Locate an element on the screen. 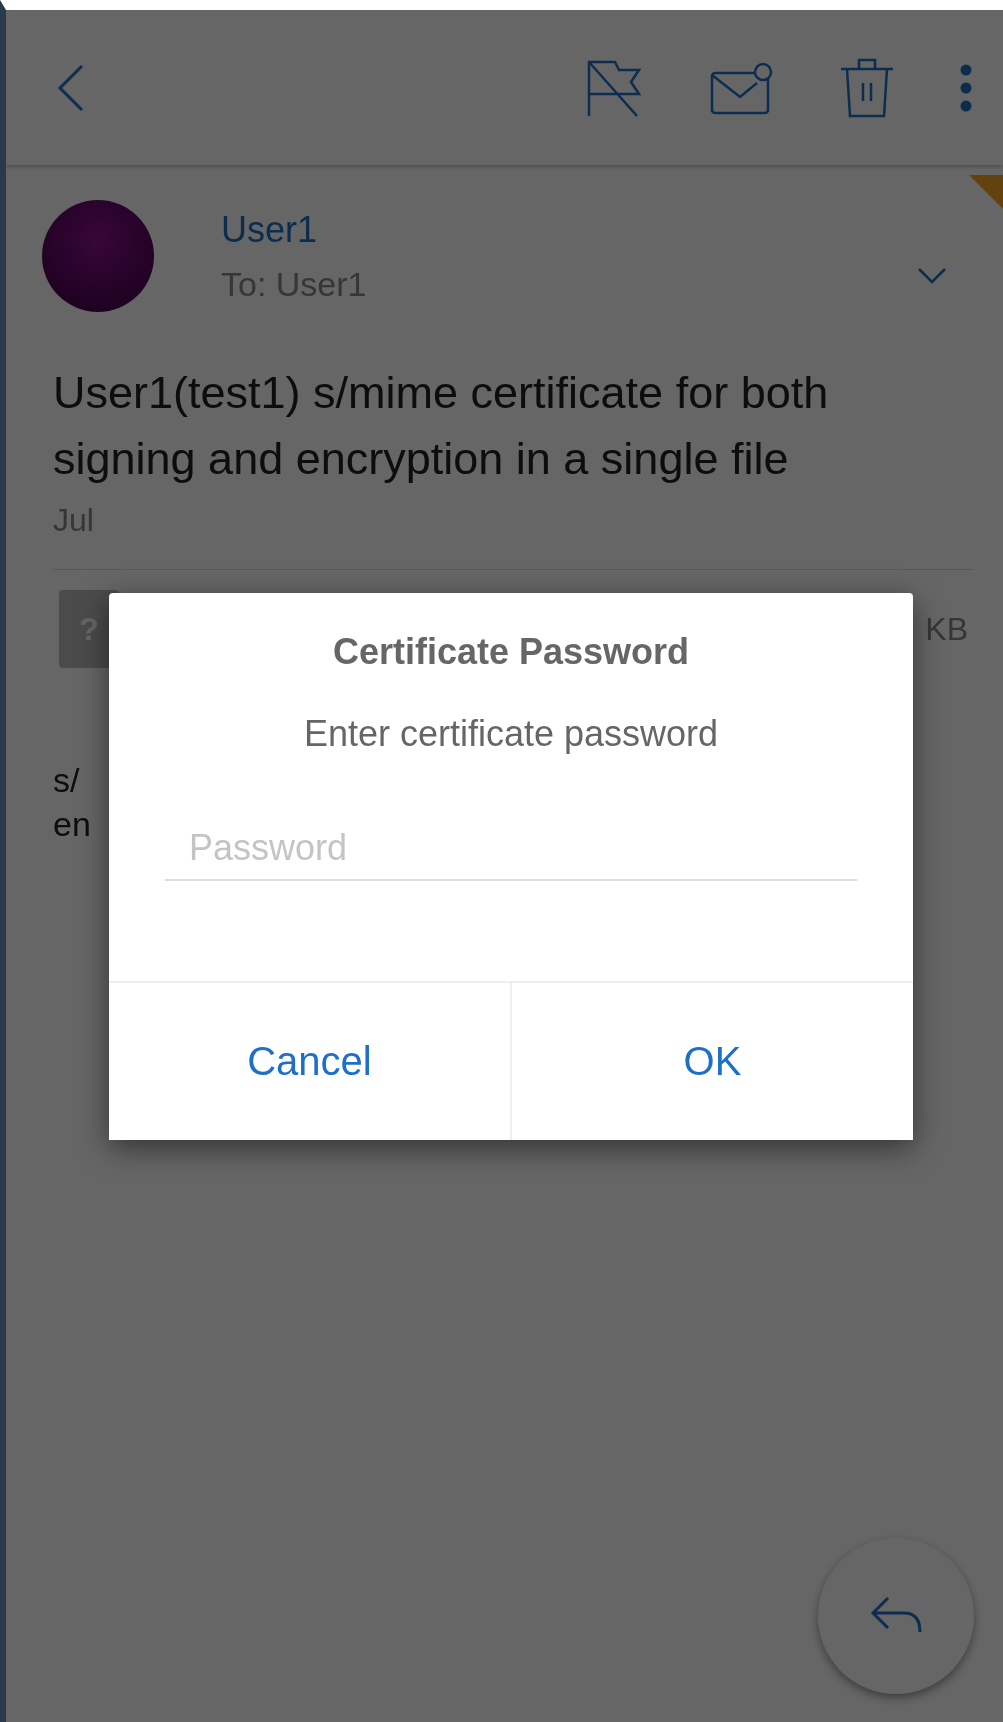 This screenshot has height=1722, width=1003. dialog-button: OK is located at coordinates (711, 1061).